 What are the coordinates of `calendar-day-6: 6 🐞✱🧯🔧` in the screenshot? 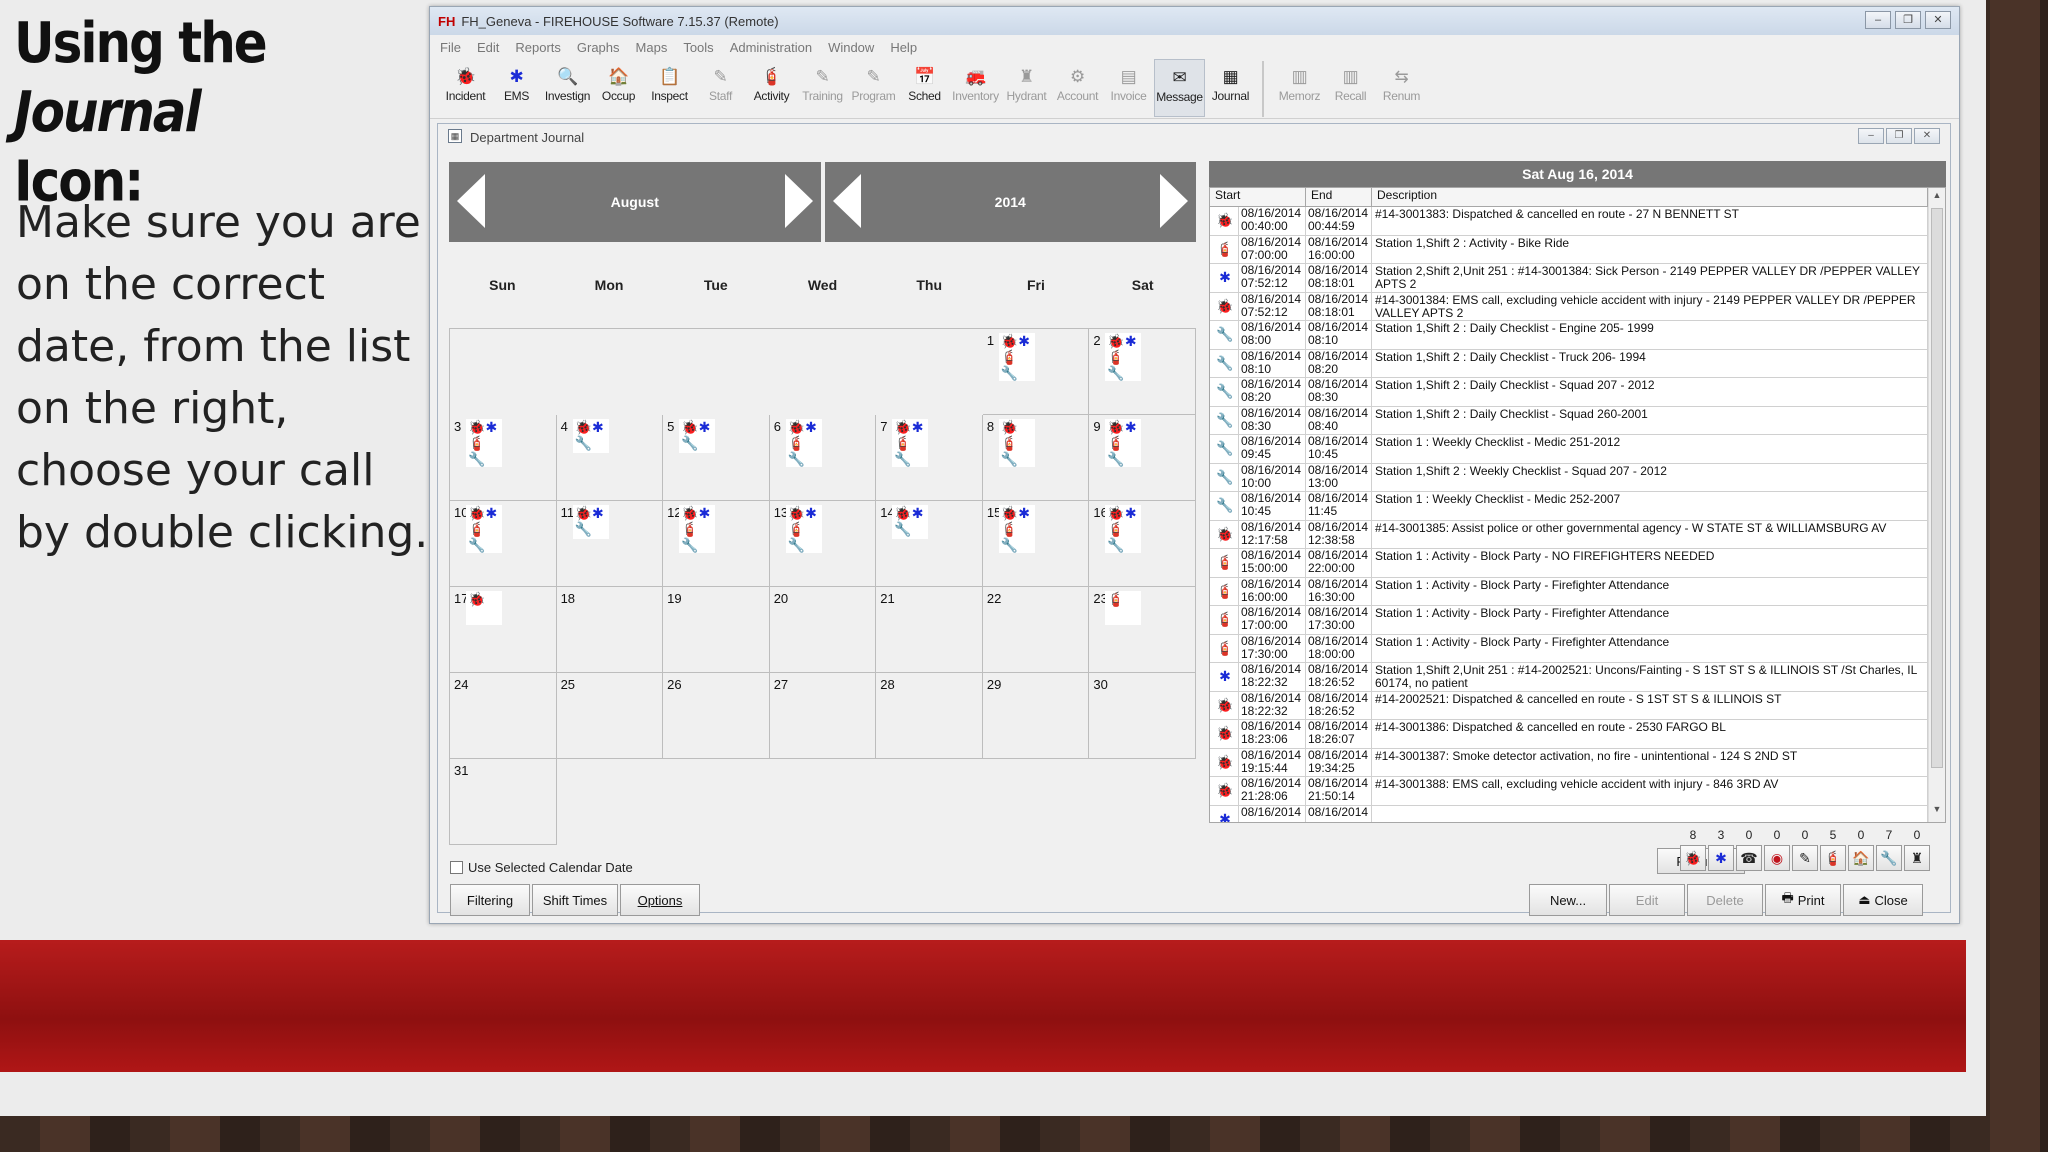 It's located at (823, 458).